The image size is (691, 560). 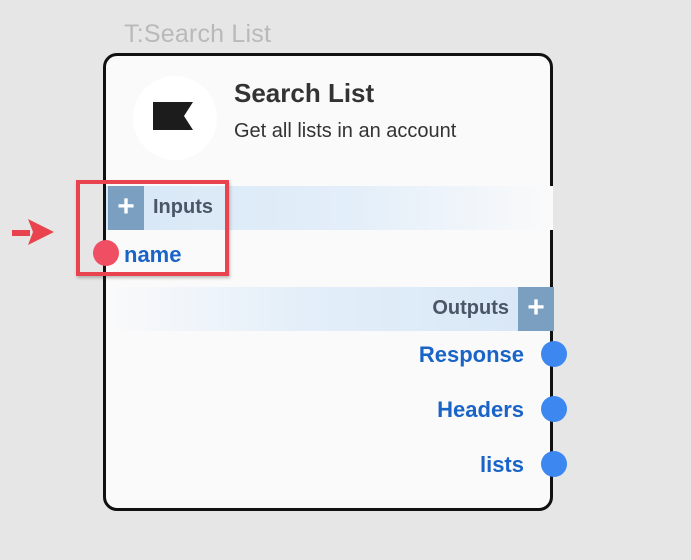 What do you see at coordinates (330, 309) in the screenshot?
I see `outputs-section-header: Outputs +` at bounding box center [330, 309].